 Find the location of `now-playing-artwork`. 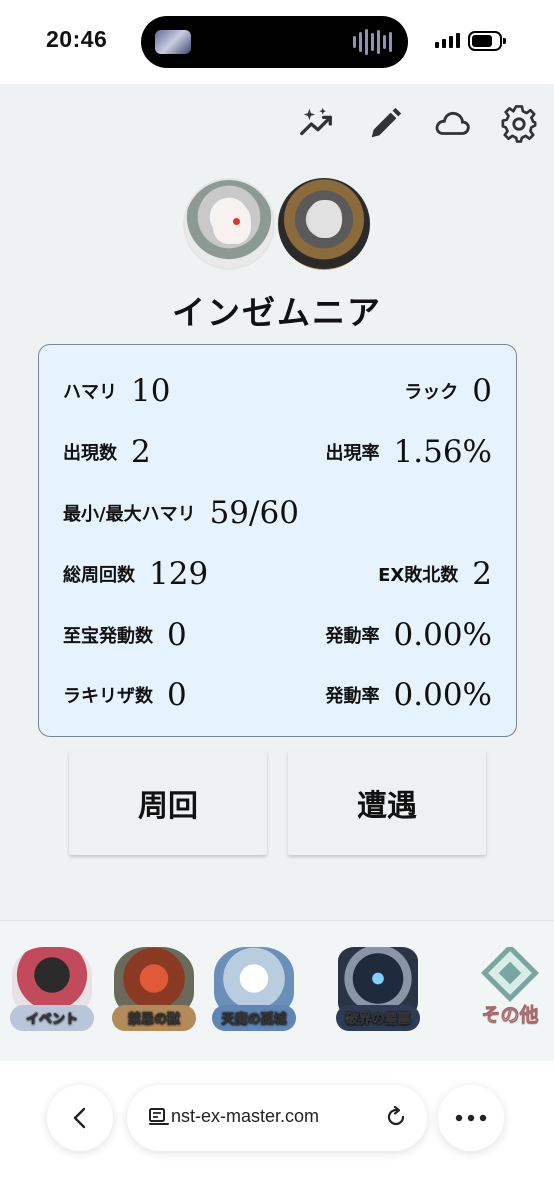

now-playing-artwork is located at coordinates (173, 42).